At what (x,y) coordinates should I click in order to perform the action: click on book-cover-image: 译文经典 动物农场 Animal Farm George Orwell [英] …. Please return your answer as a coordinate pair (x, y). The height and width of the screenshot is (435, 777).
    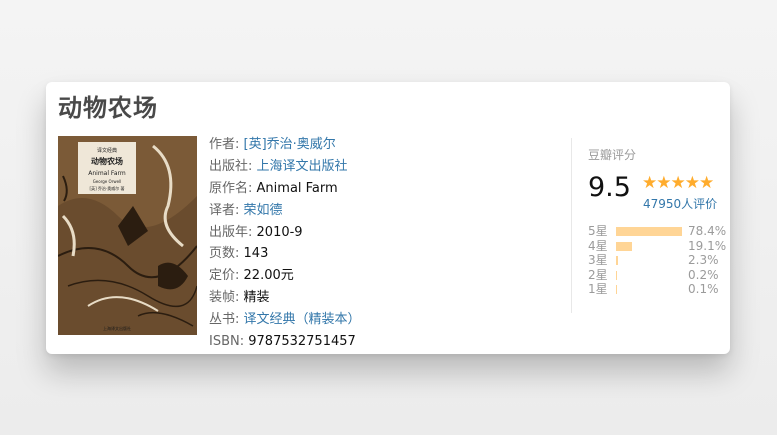
    Looking at the image, I should click on (127, 235).